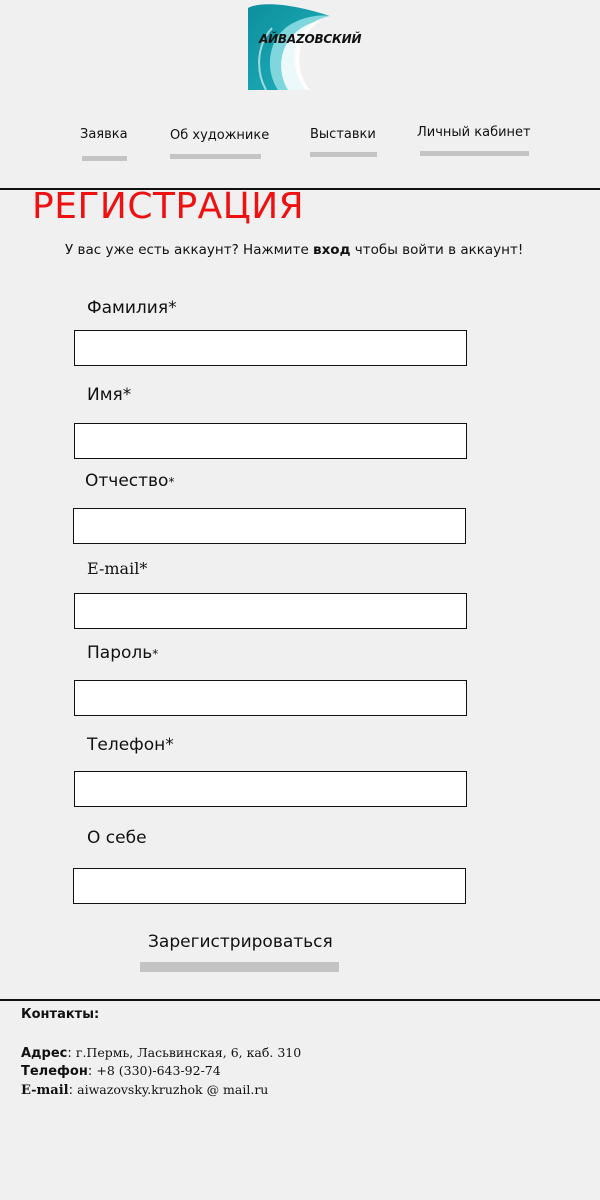  Describe the element at coordinates (130, 745) in the screenshot. I see `phone-label: Телефон*` at that location.